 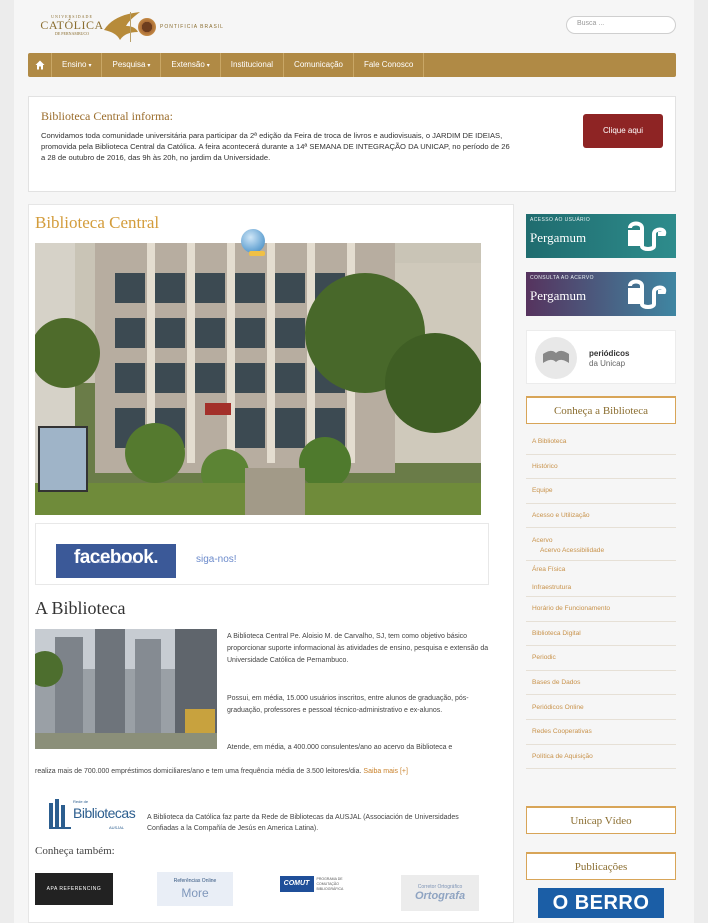 I want to click on clique-aqui-button: Clique aqui, so click(x=623, y=131).